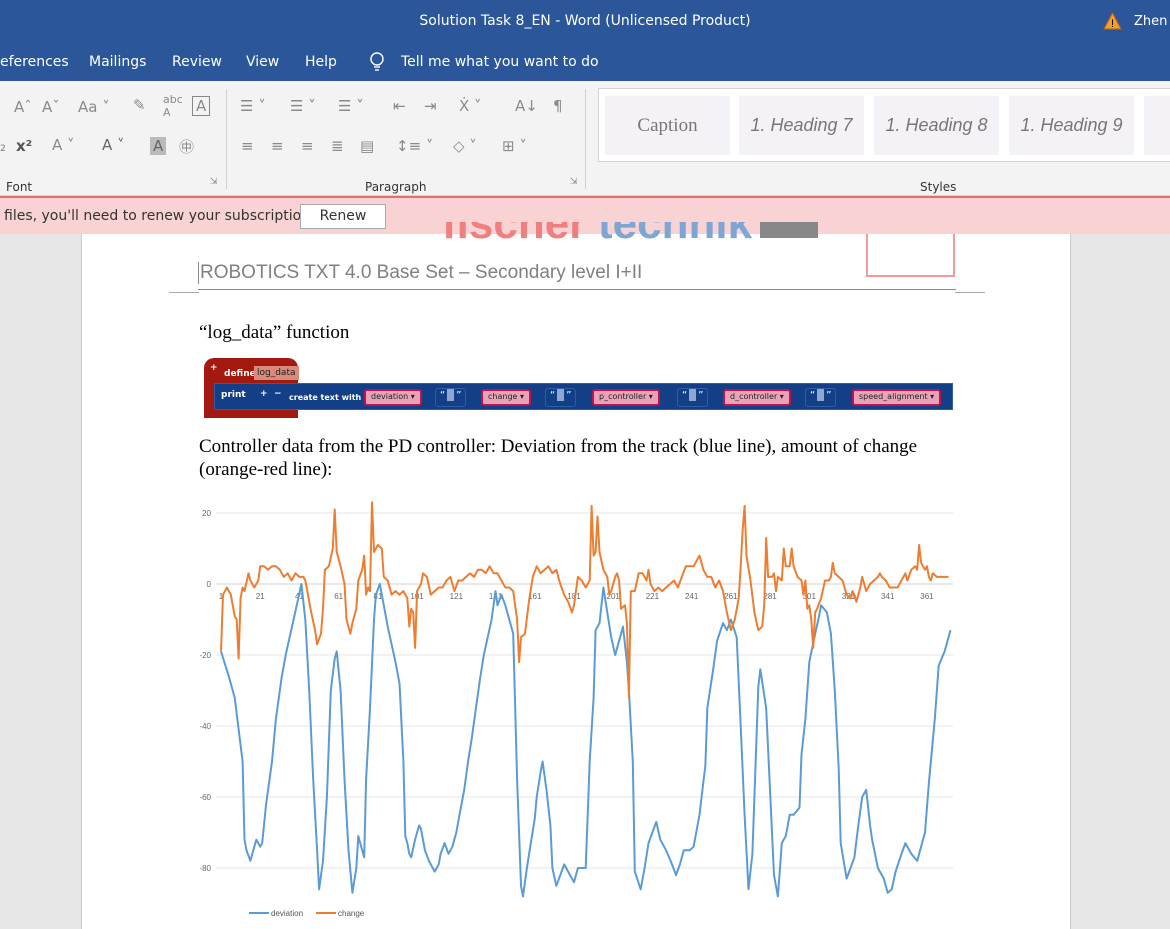 This screenshot has height=929, width=1170. What do you see at coordinates (396, 187) in the screenshot?
I see `group-paragraph-label: Paragraph` at bounding box center [396, 187].